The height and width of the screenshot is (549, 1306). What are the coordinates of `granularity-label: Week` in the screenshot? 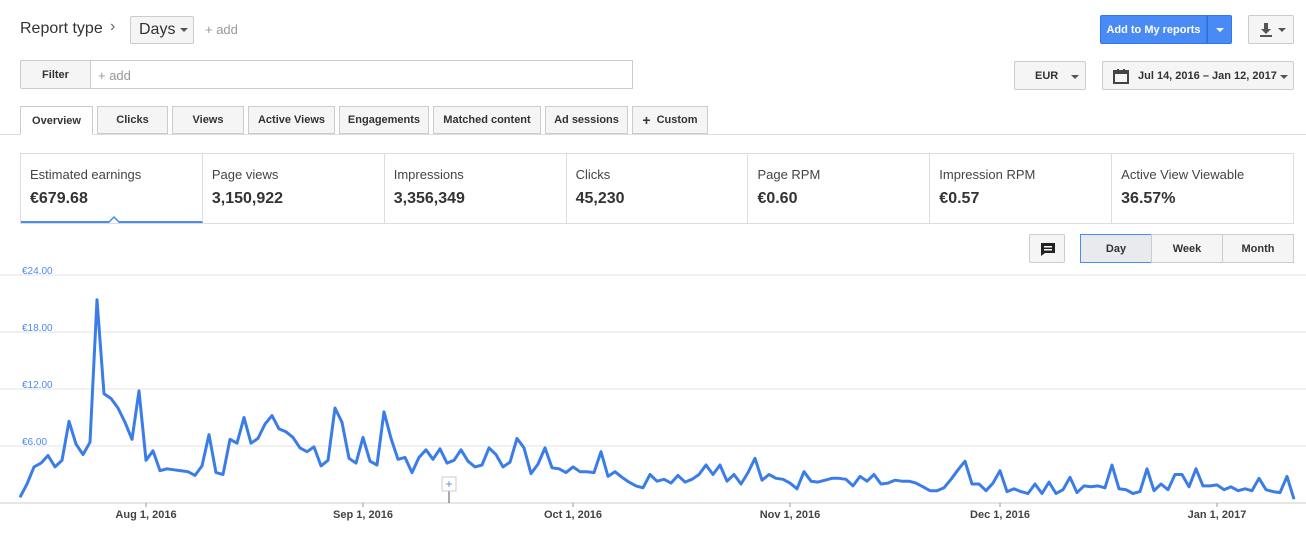 It's located at (1187, 248).